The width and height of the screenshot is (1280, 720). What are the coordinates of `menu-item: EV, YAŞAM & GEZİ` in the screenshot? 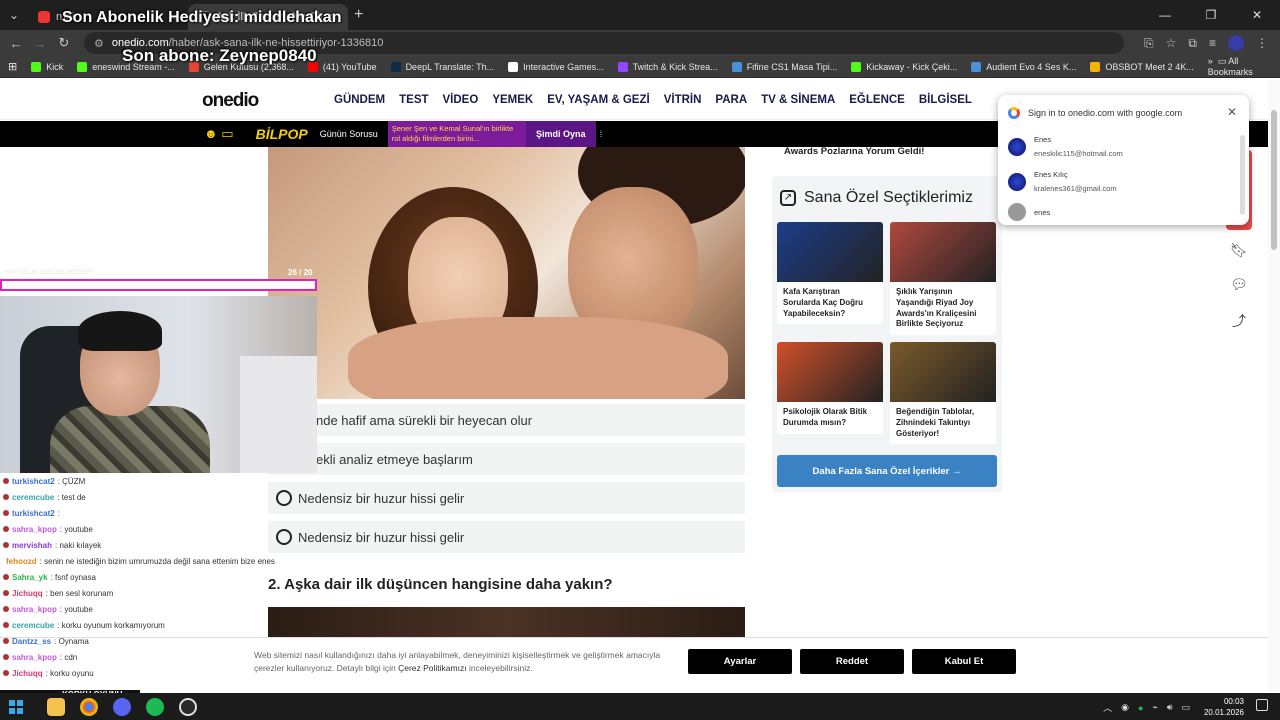 It's located at (598, 100).